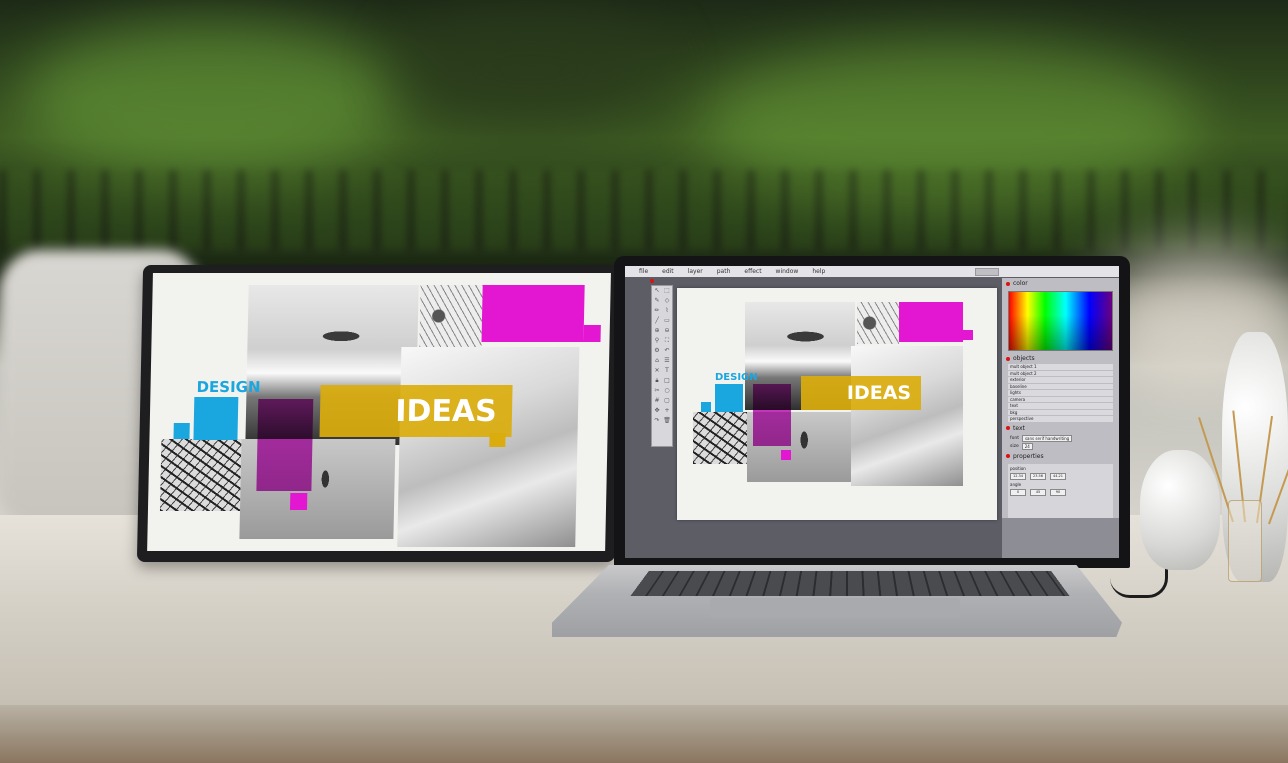 The image size is (1288, 763). Describe the element at coordinates (787, 271) in the screenshot. I see `menu-window: window` at that location.